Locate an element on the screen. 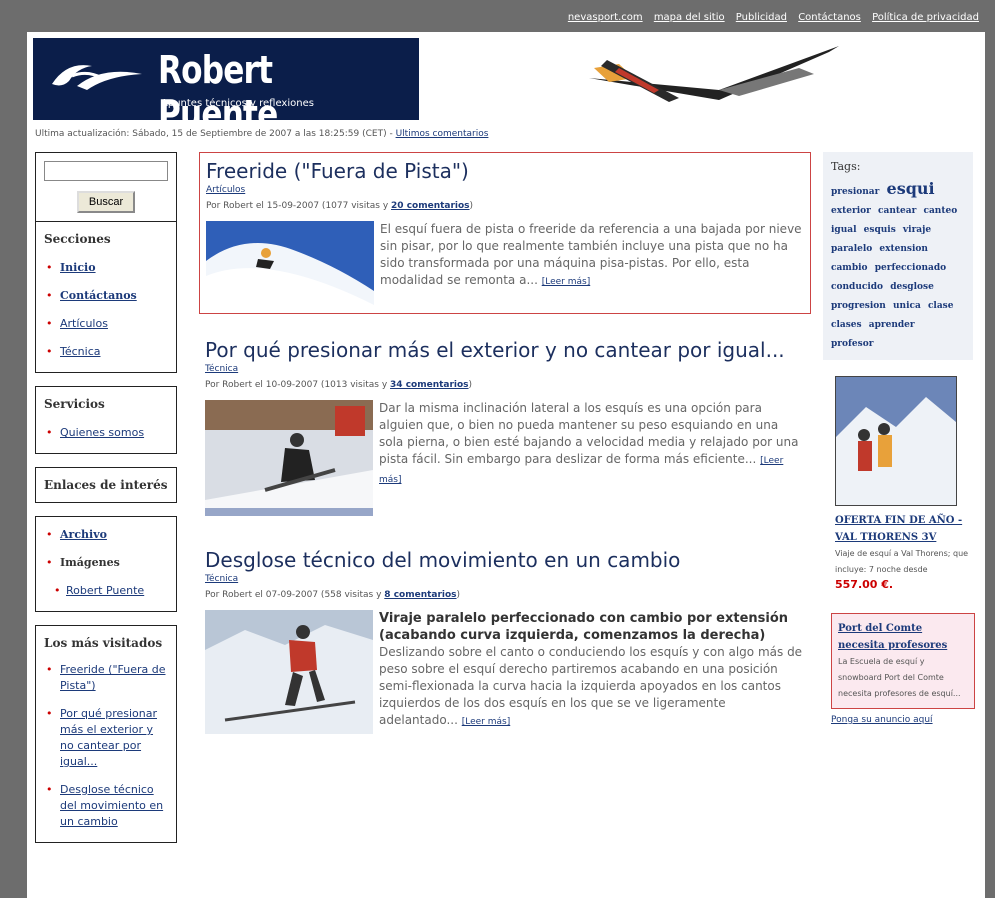 This screenshot has width=995, height=898. sidebar-link-inicio: Inicio is located at coordinates (78, 267).